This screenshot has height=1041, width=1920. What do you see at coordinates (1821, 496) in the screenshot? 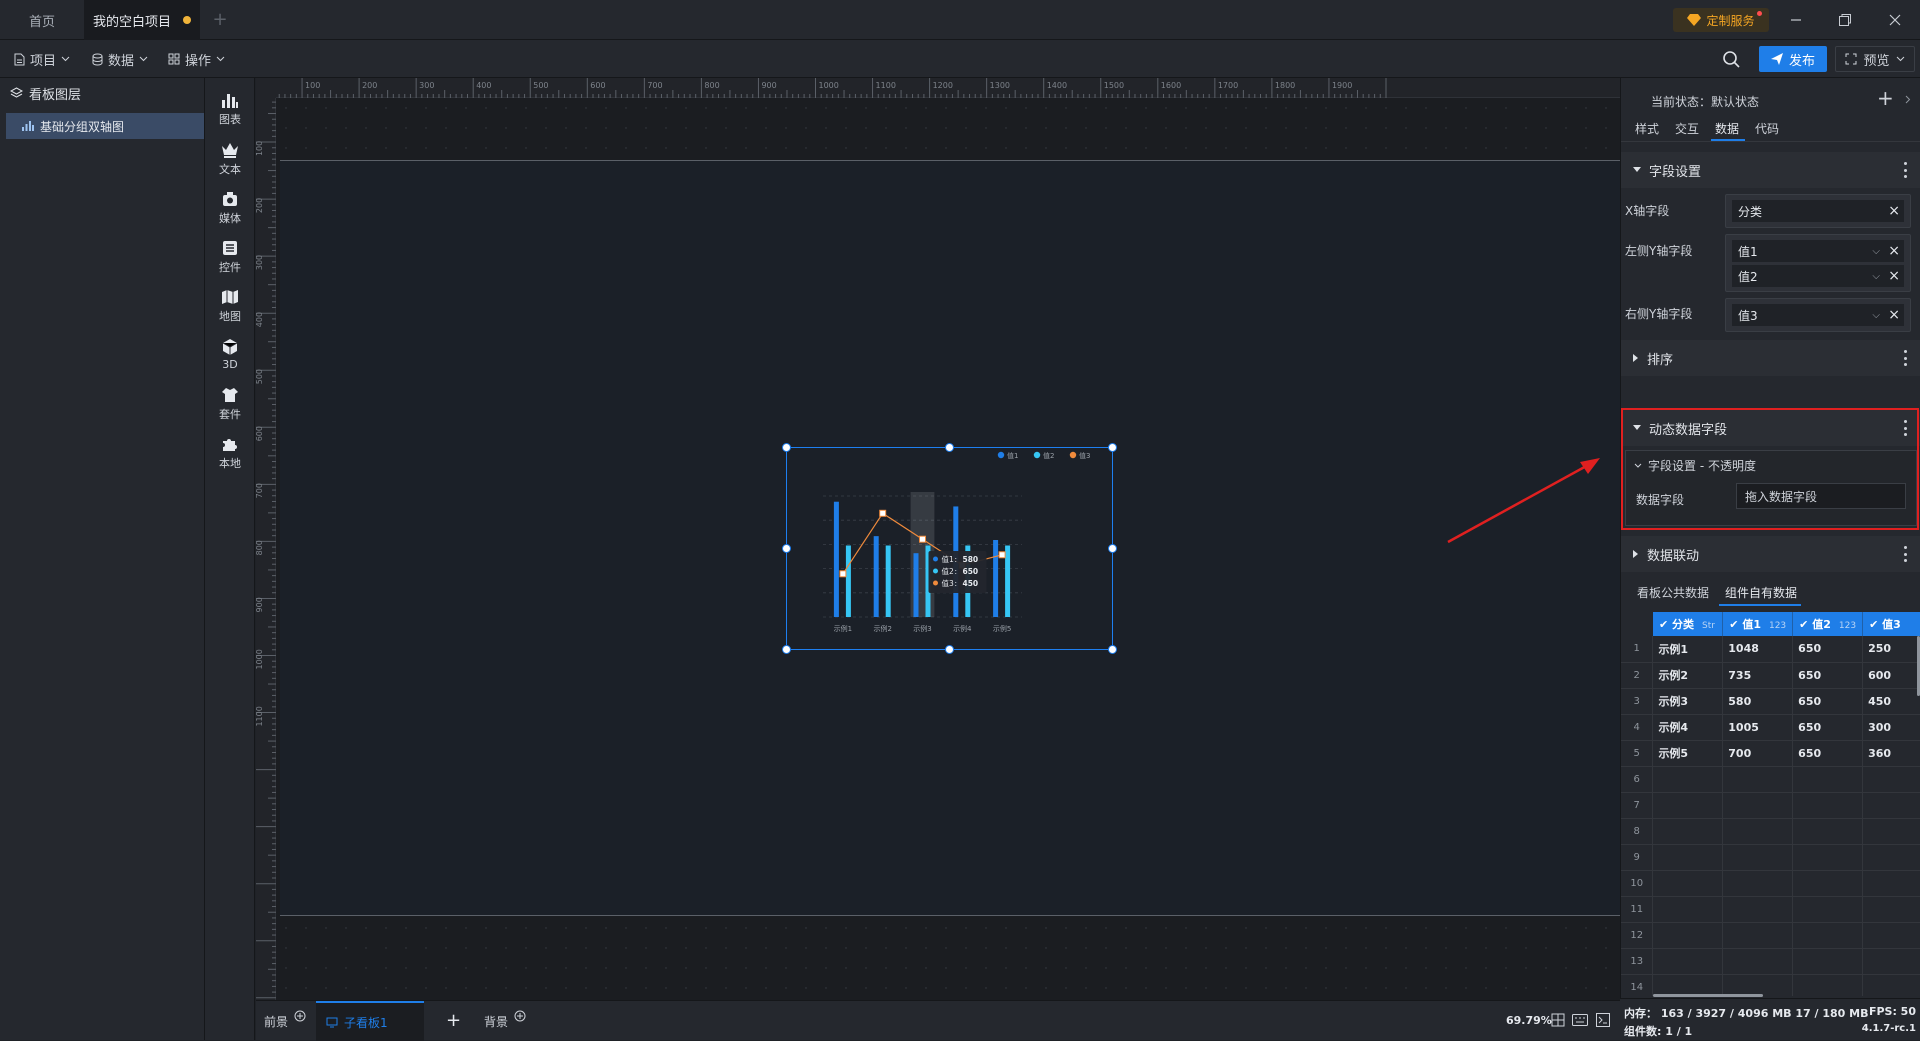
I see `data-field-dropzone: 拖入数据字段` at bounding box center [1821, 496].